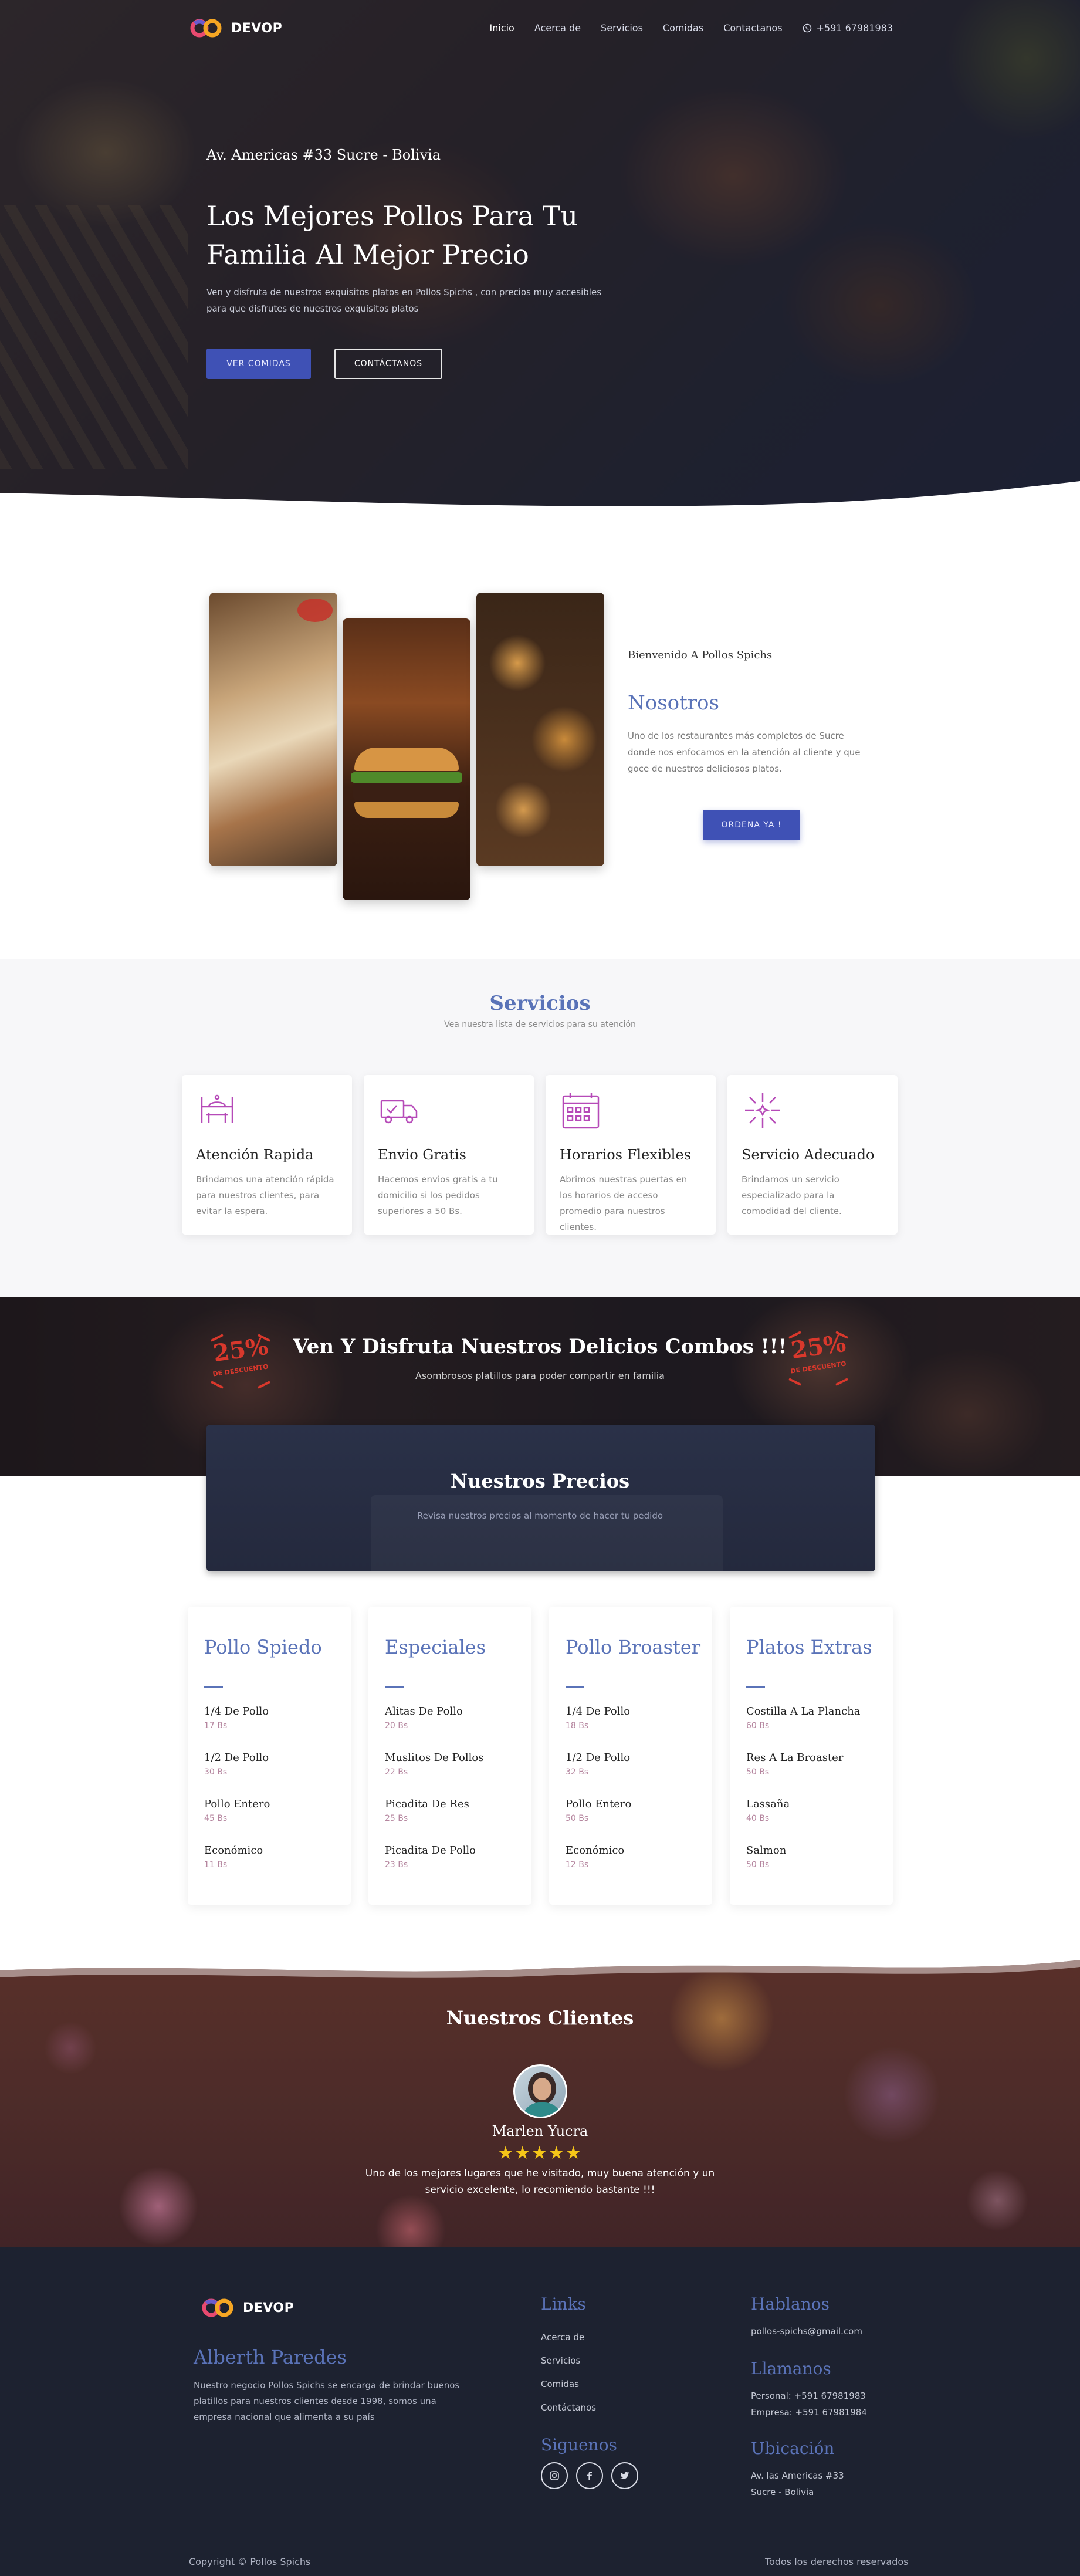  What do you see at coordinates (540, 2153) in the screenshot?
I see `rating-stars-icon: ★★★★★` at bounding box center [540, 2153].